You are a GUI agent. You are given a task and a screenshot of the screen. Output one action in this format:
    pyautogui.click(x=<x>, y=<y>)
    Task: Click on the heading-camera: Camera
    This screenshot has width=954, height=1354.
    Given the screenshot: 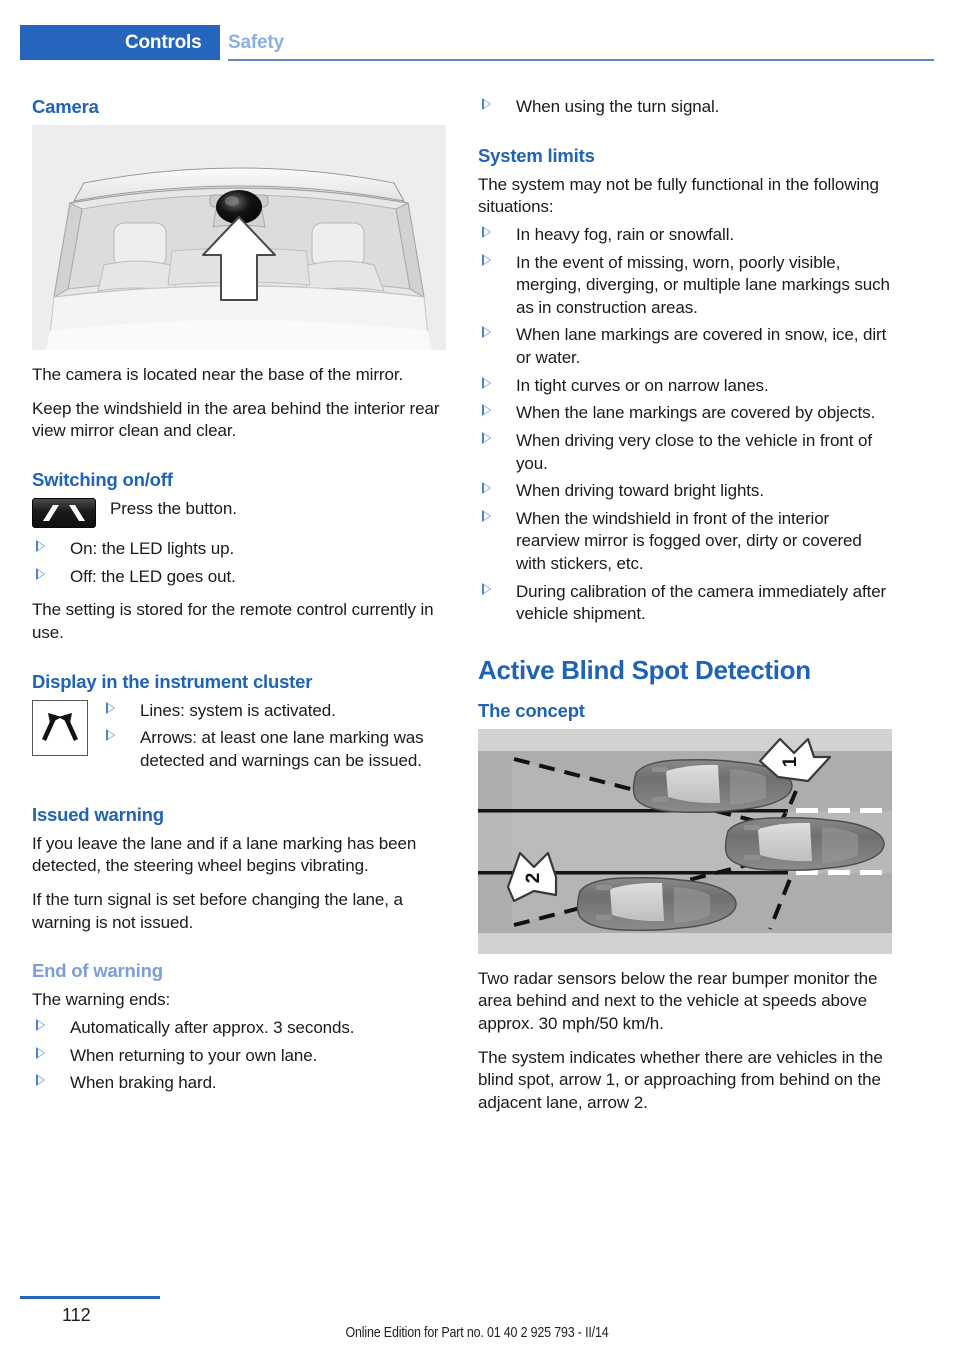 What is the action you would take?
    pyautogui.click(x=65, y=106)
    